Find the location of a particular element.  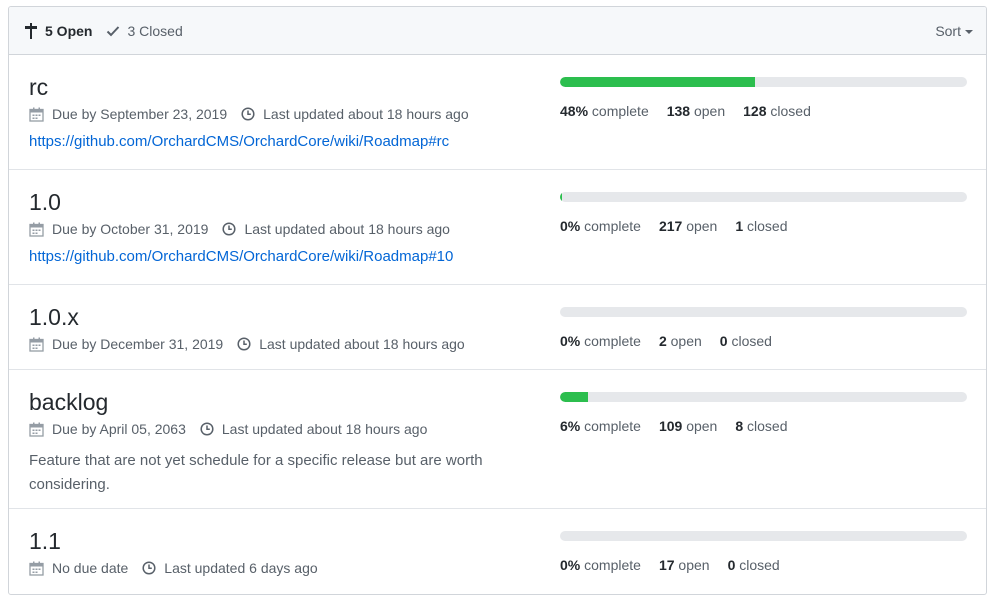

caret-down-icon is located at coordinates (969, 31).